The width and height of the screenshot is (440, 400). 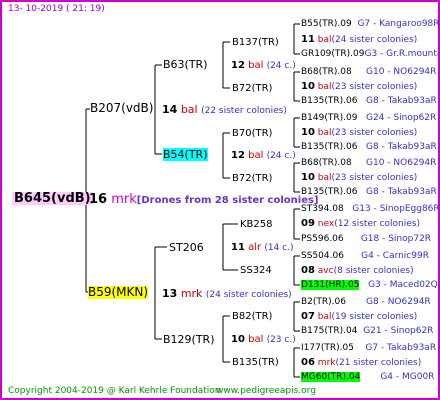 I want to click on sire-sire-info: 12 bal (24 c.), so click(x=263, y=65).